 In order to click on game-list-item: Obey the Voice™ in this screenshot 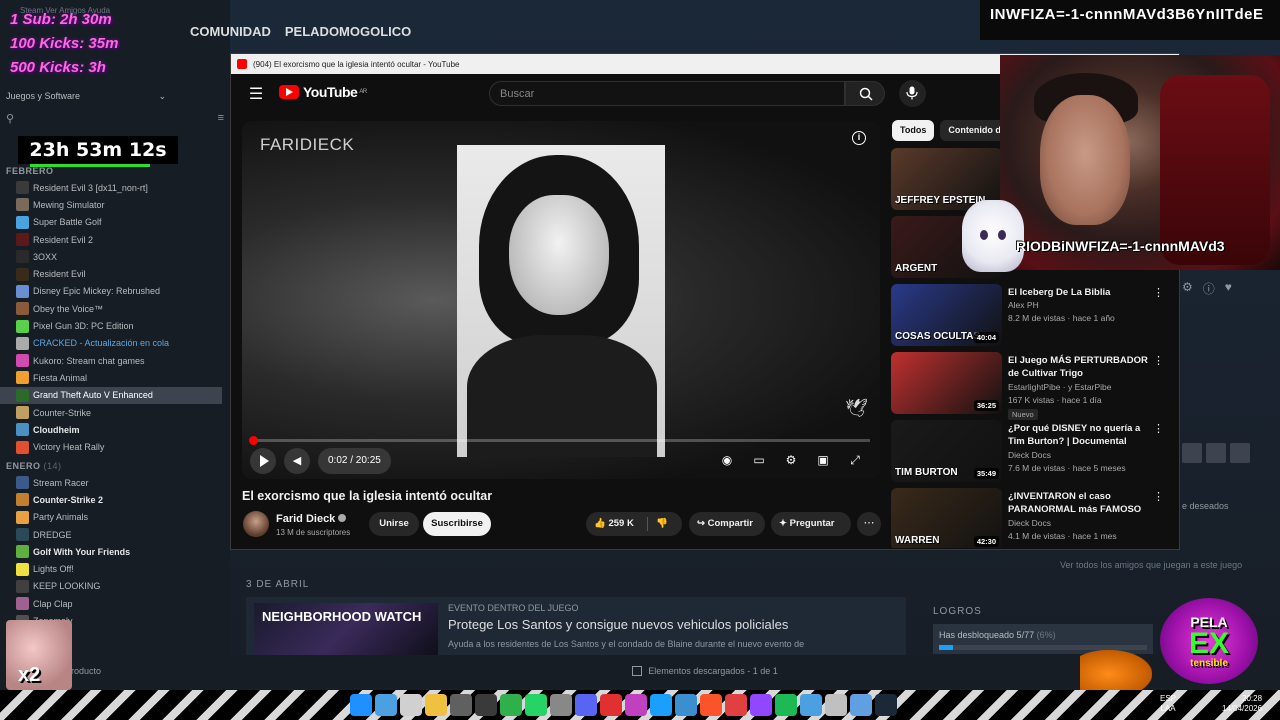, I will do `click(111, 308)`.